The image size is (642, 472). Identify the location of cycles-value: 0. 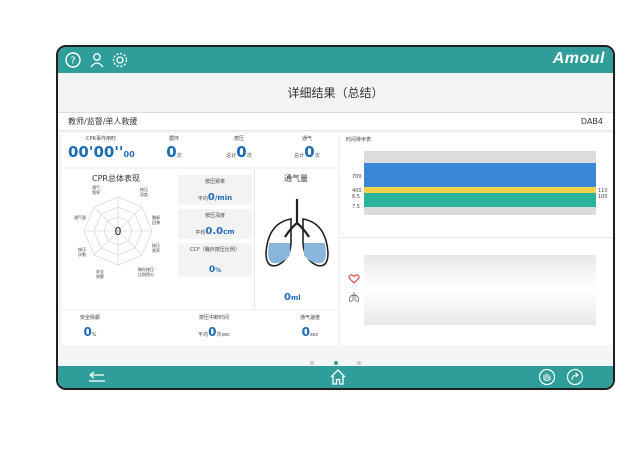
(171, 152).